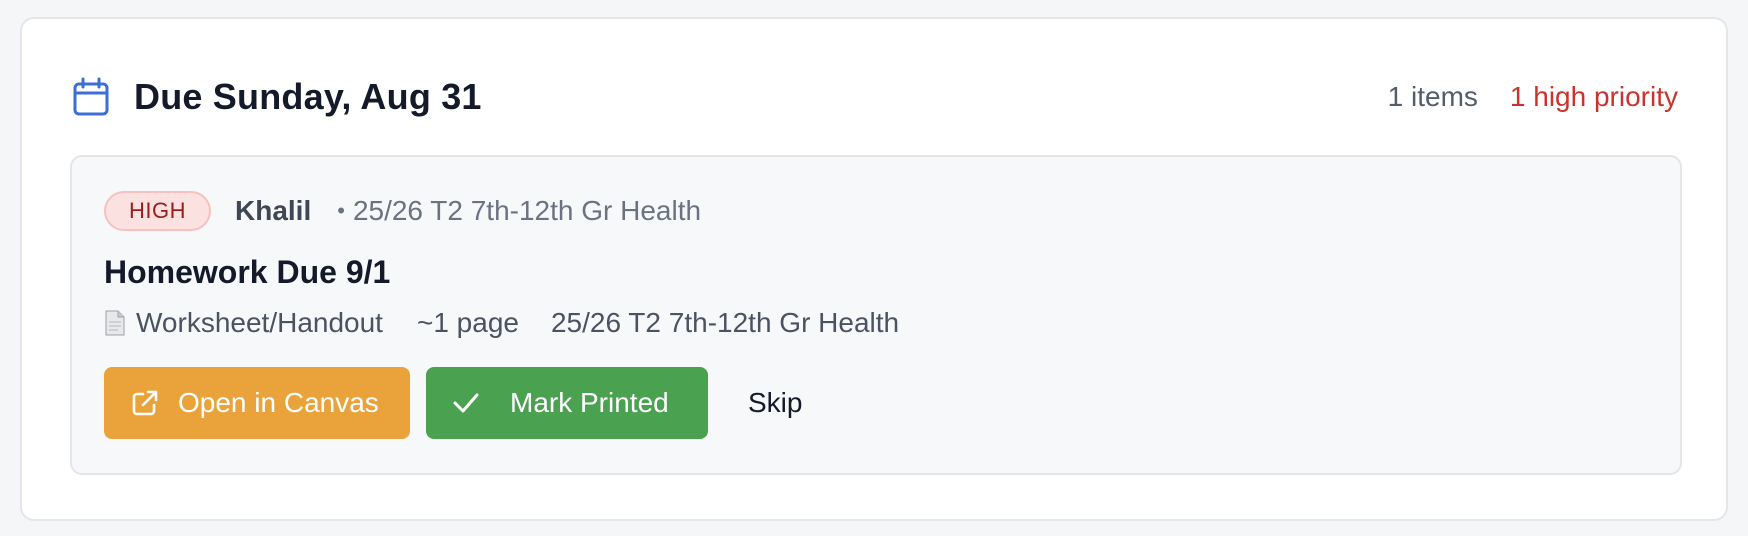 The height and width of the screenshot is (536, 1748). What do you see at coordinates (278, 402) in the screenshot?
I see `open-in-canvas-label: Open in Canvas` at bounding box center [278, 402].